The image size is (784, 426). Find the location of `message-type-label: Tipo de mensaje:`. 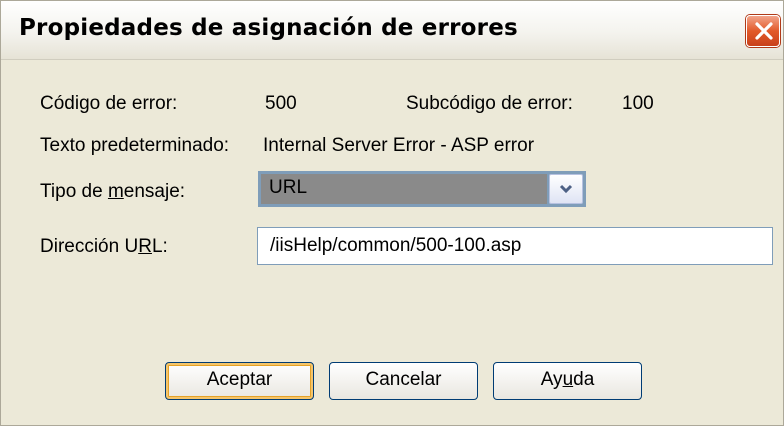

message-type-label: Tipo de mensaje: is located at coordinates (112, 192).